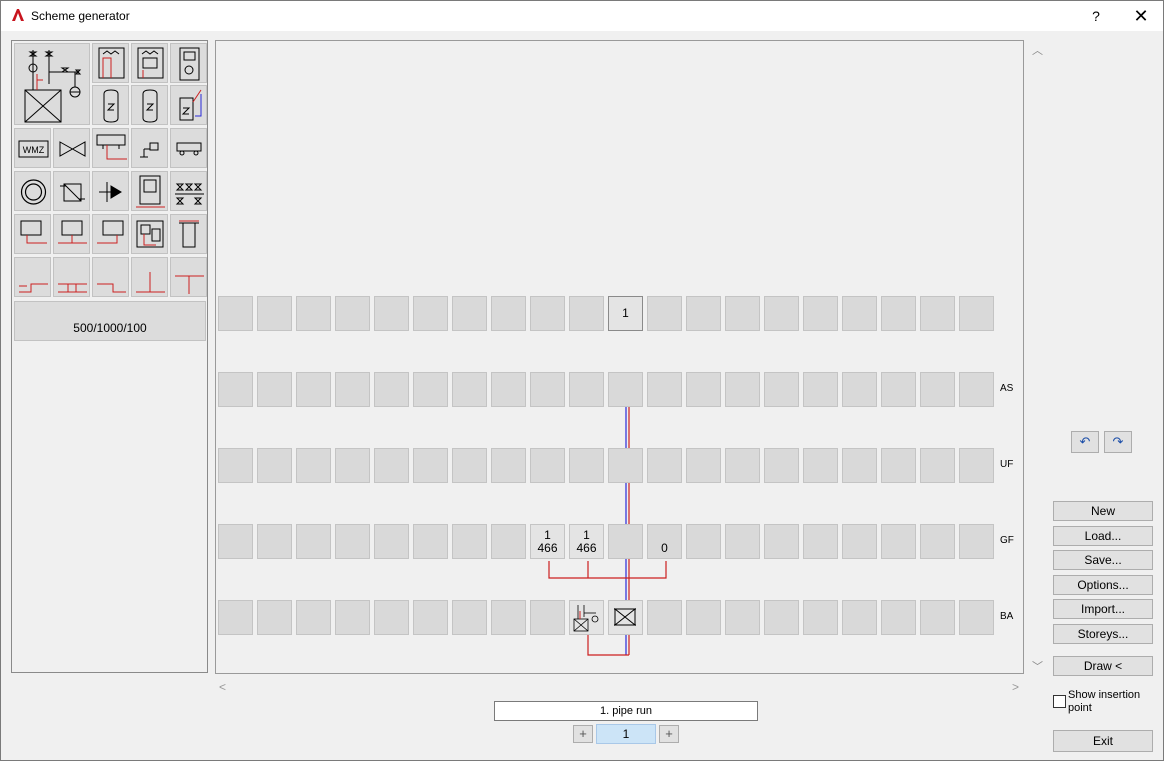 This screenshot has width=1164, height=761. I want to click on pipe-run-prev-button: +, so click(583, 734).